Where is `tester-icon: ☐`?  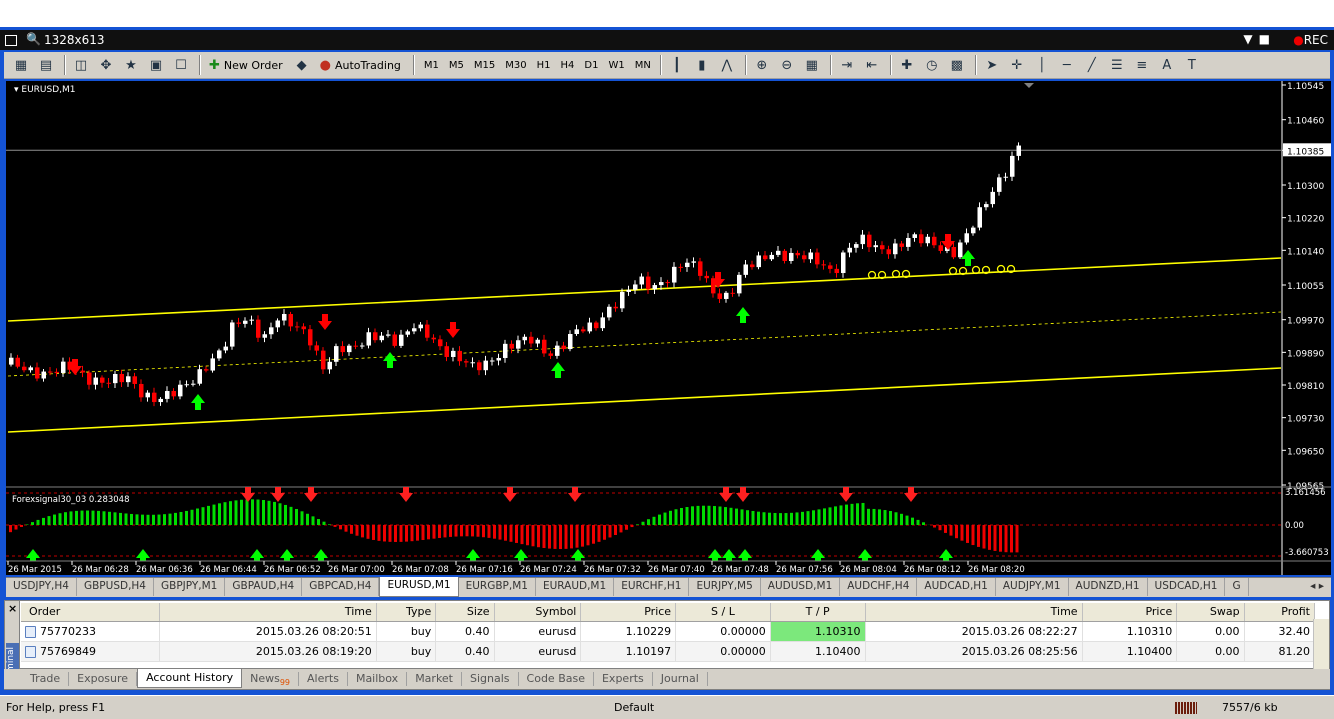
tester-icon: ☐ is located at coordinates (181, 65).